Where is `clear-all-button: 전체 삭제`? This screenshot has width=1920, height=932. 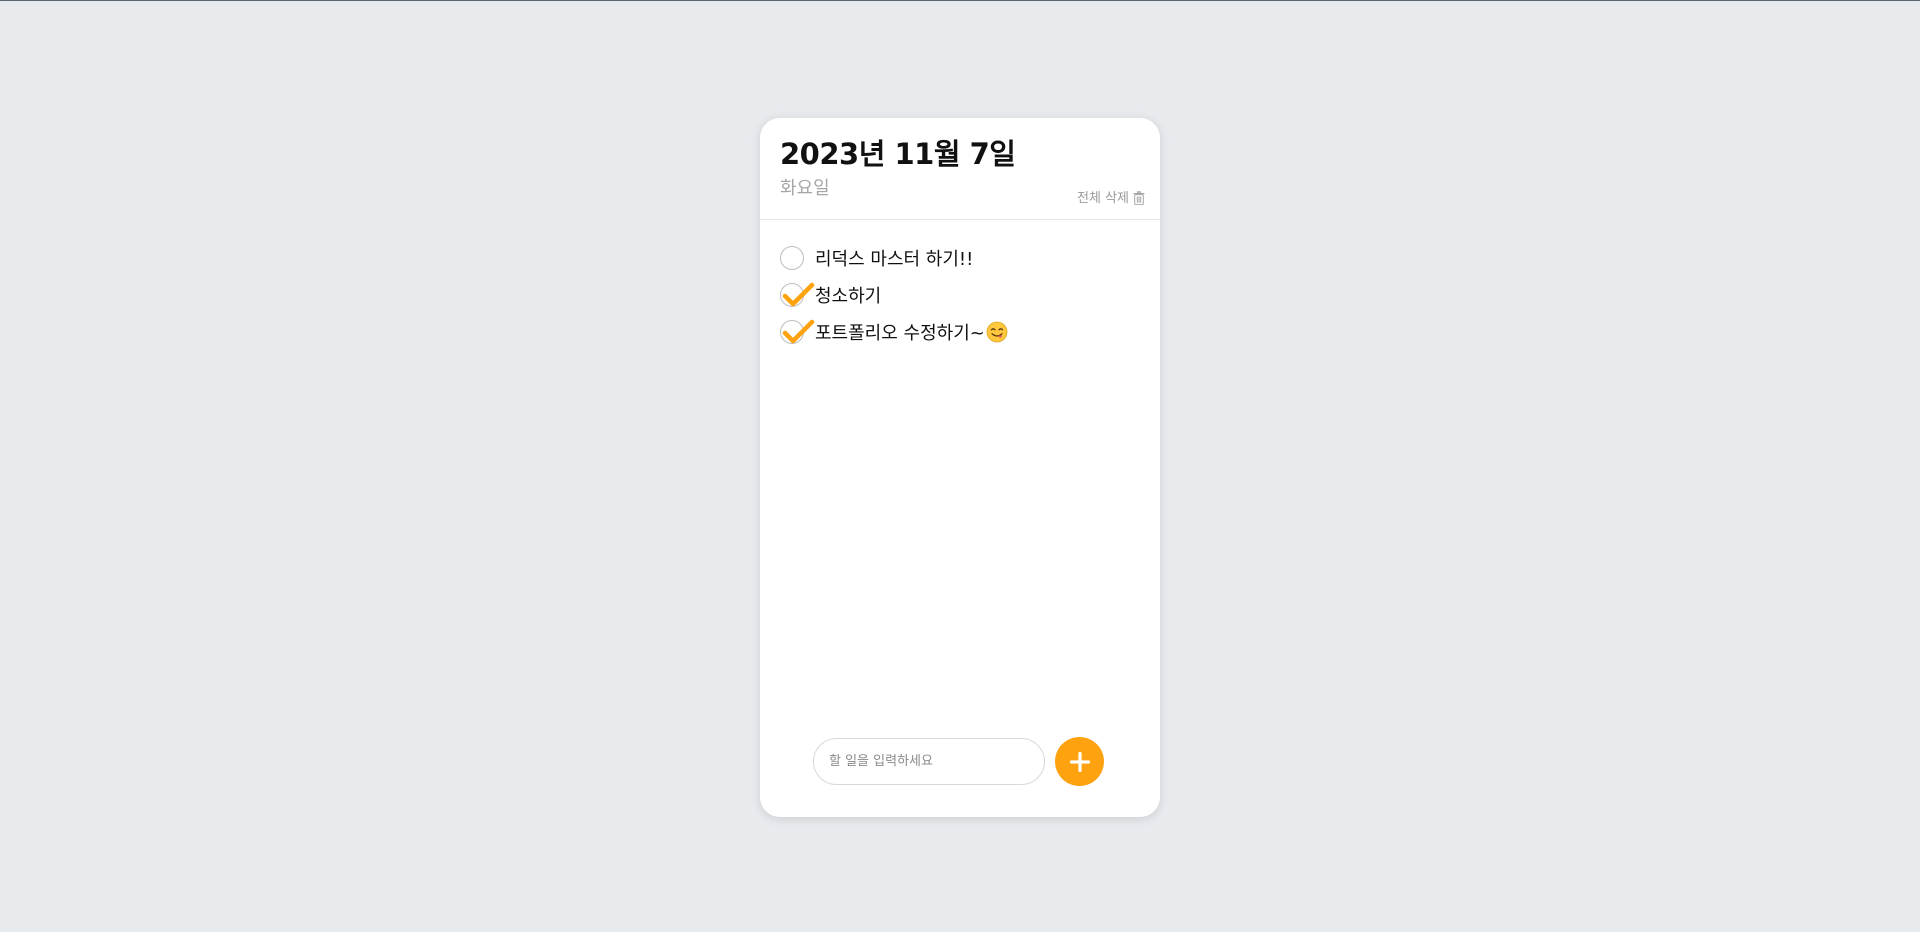
clear-all-button: 전체 삭제 is located at coordinates (1111, 196).